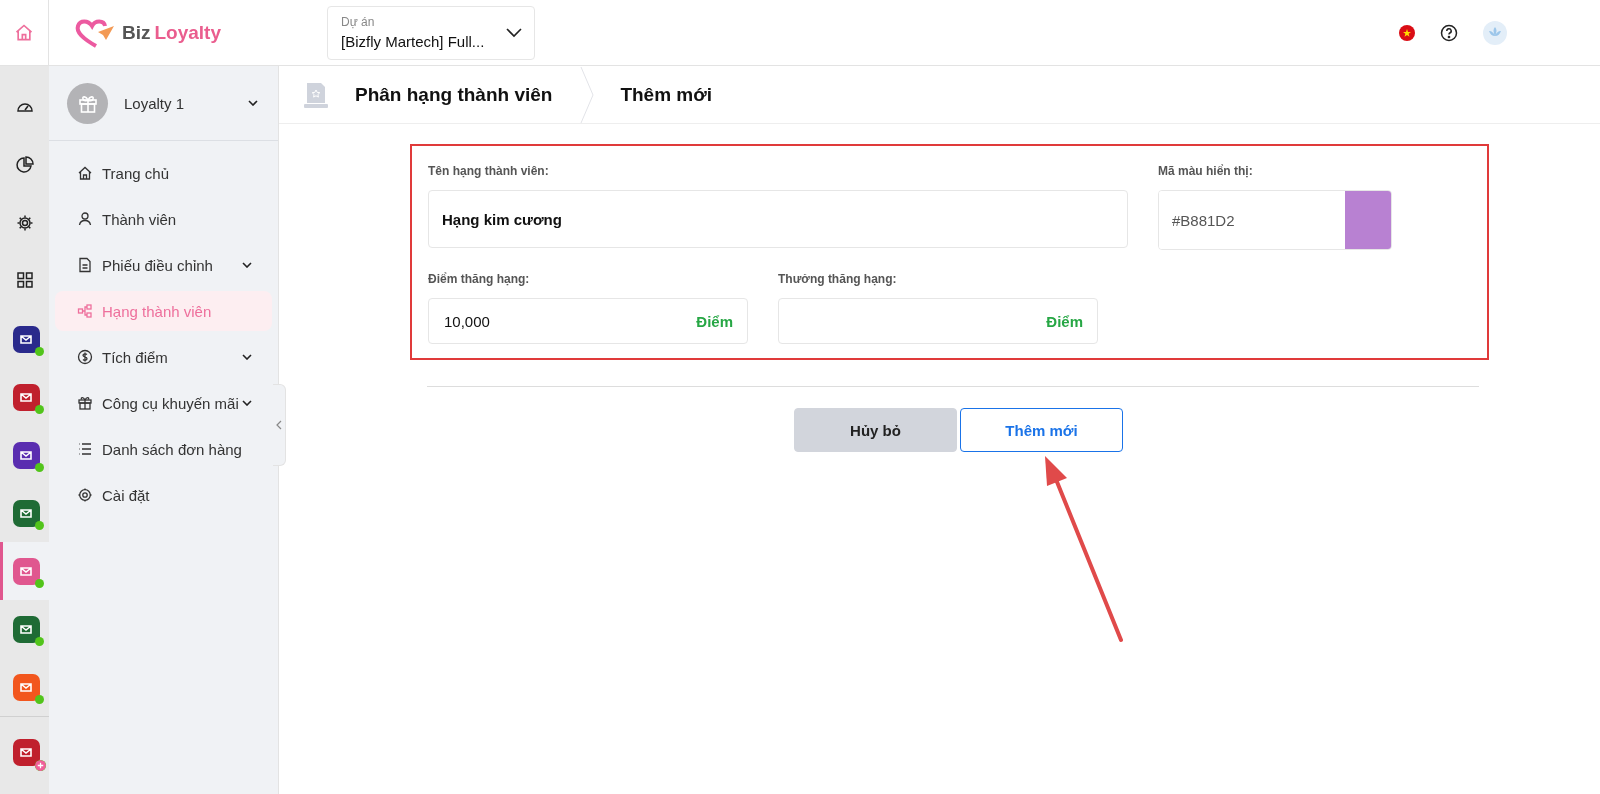 This screenshot has width=1600, height=794. What do you see at coordinates (279, 425) in the screenshot?
I see `collapse-handle` at bounding box center [279, 425].